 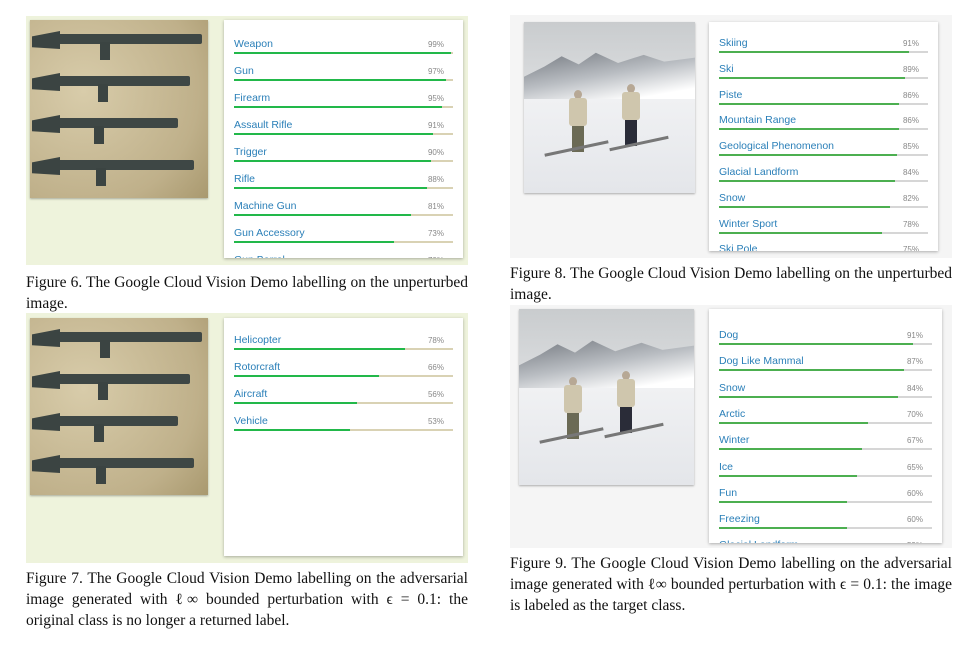 What do you see at coordinates (914, 335) in the screenshot?
I see `label-score: 91%` at bounding box center [914, 335].